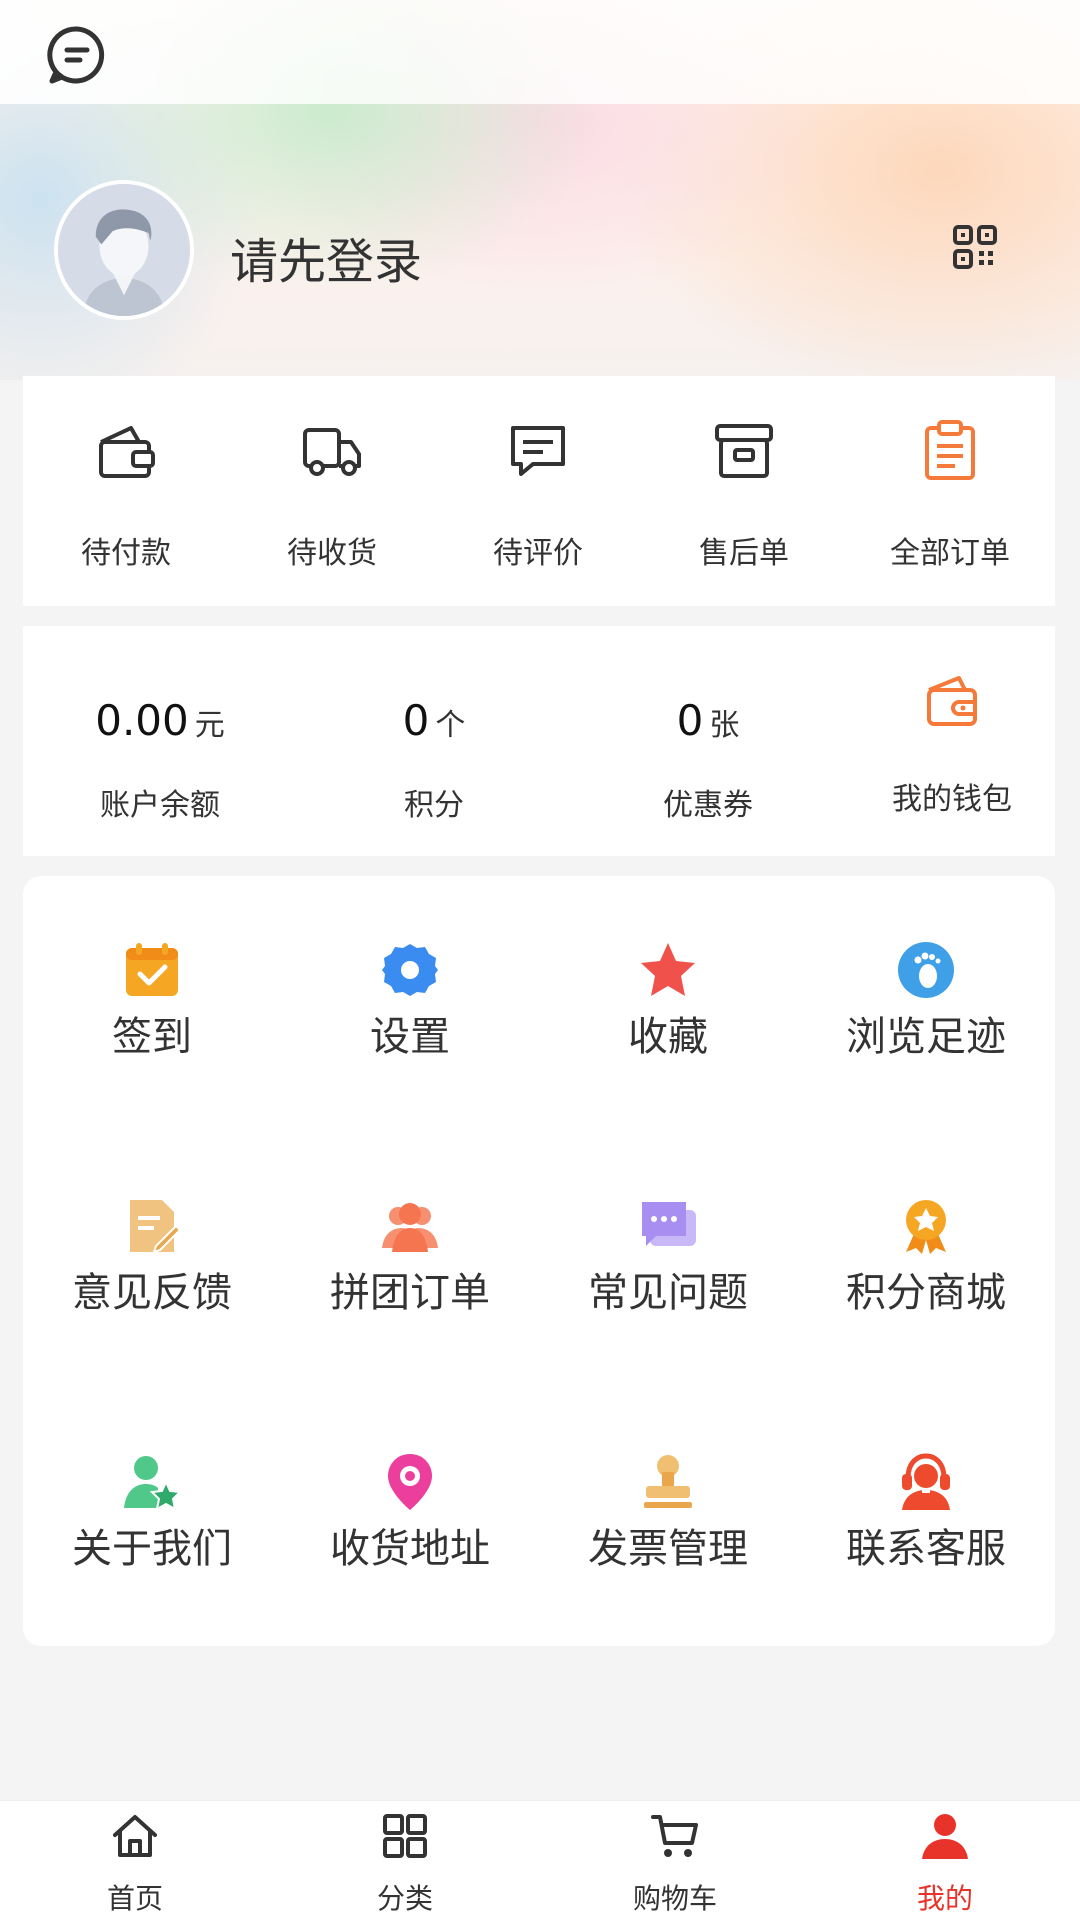 The width and height of the screenshot is (1080, 1920). I want to click on order-pending-receipt: 待收货, so click(332, 491).